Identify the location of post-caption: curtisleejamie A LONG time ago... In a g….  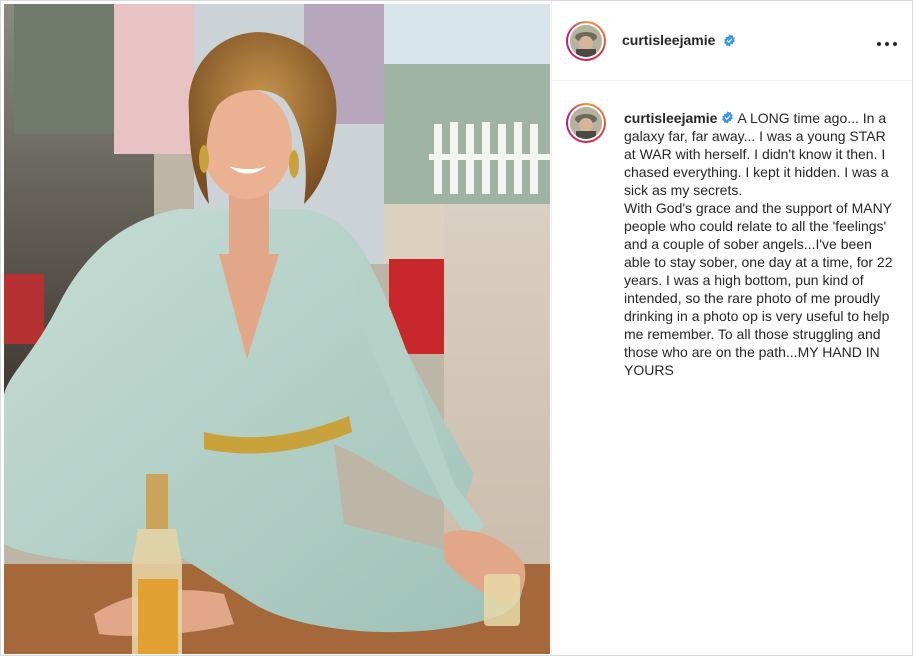
(759, 244).